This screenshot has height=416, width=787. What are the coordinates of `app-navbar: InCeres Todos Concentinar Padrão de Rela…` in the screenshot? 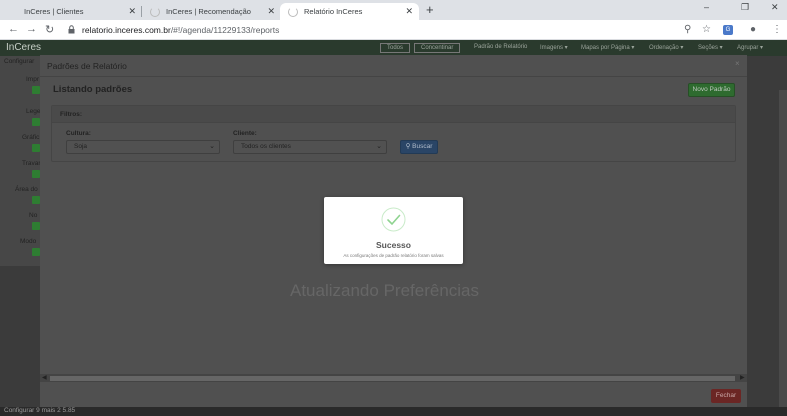 It's located at (393, 48).